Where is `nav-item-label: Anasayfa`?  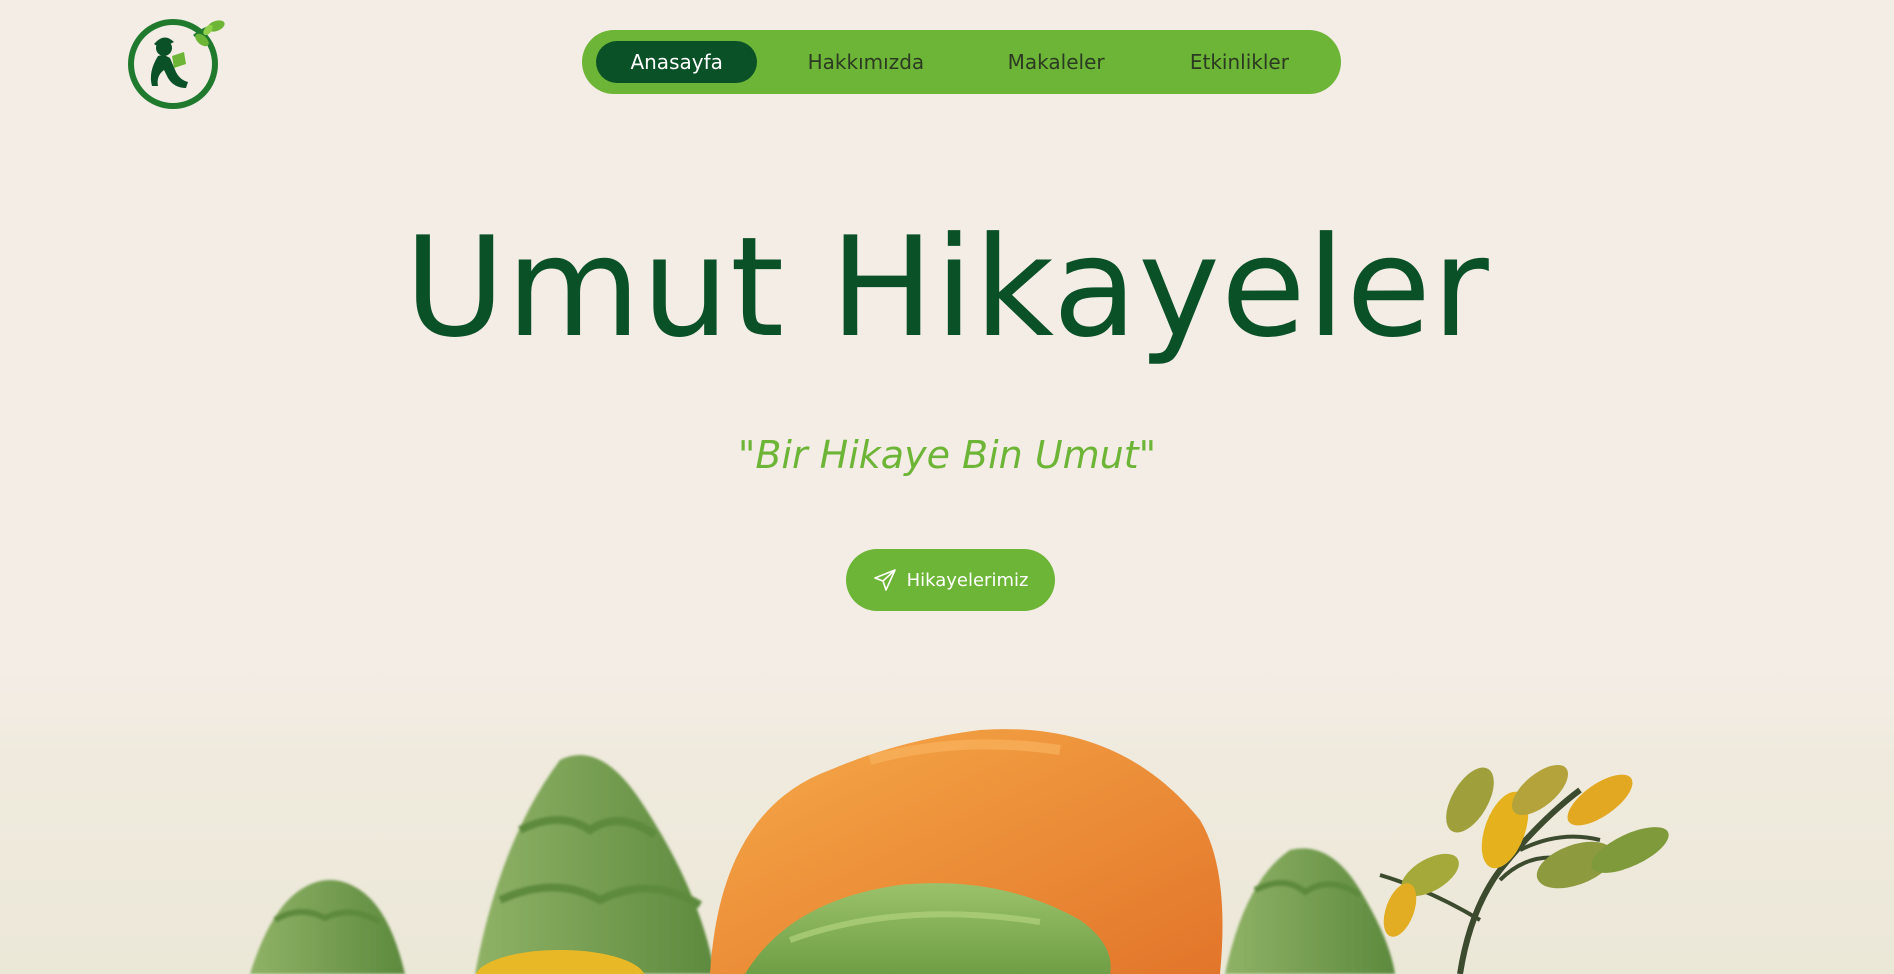 nav-item-label: Anasayfa is located at coordinates (676, 62).